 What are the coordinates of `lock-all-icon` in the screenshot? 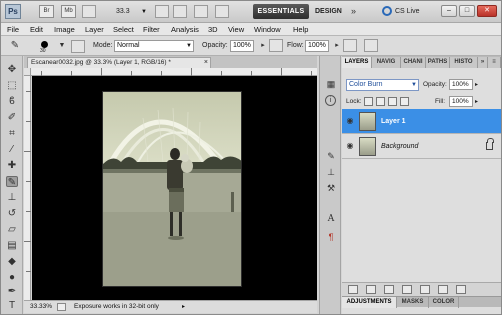 It's located at (404, 101).